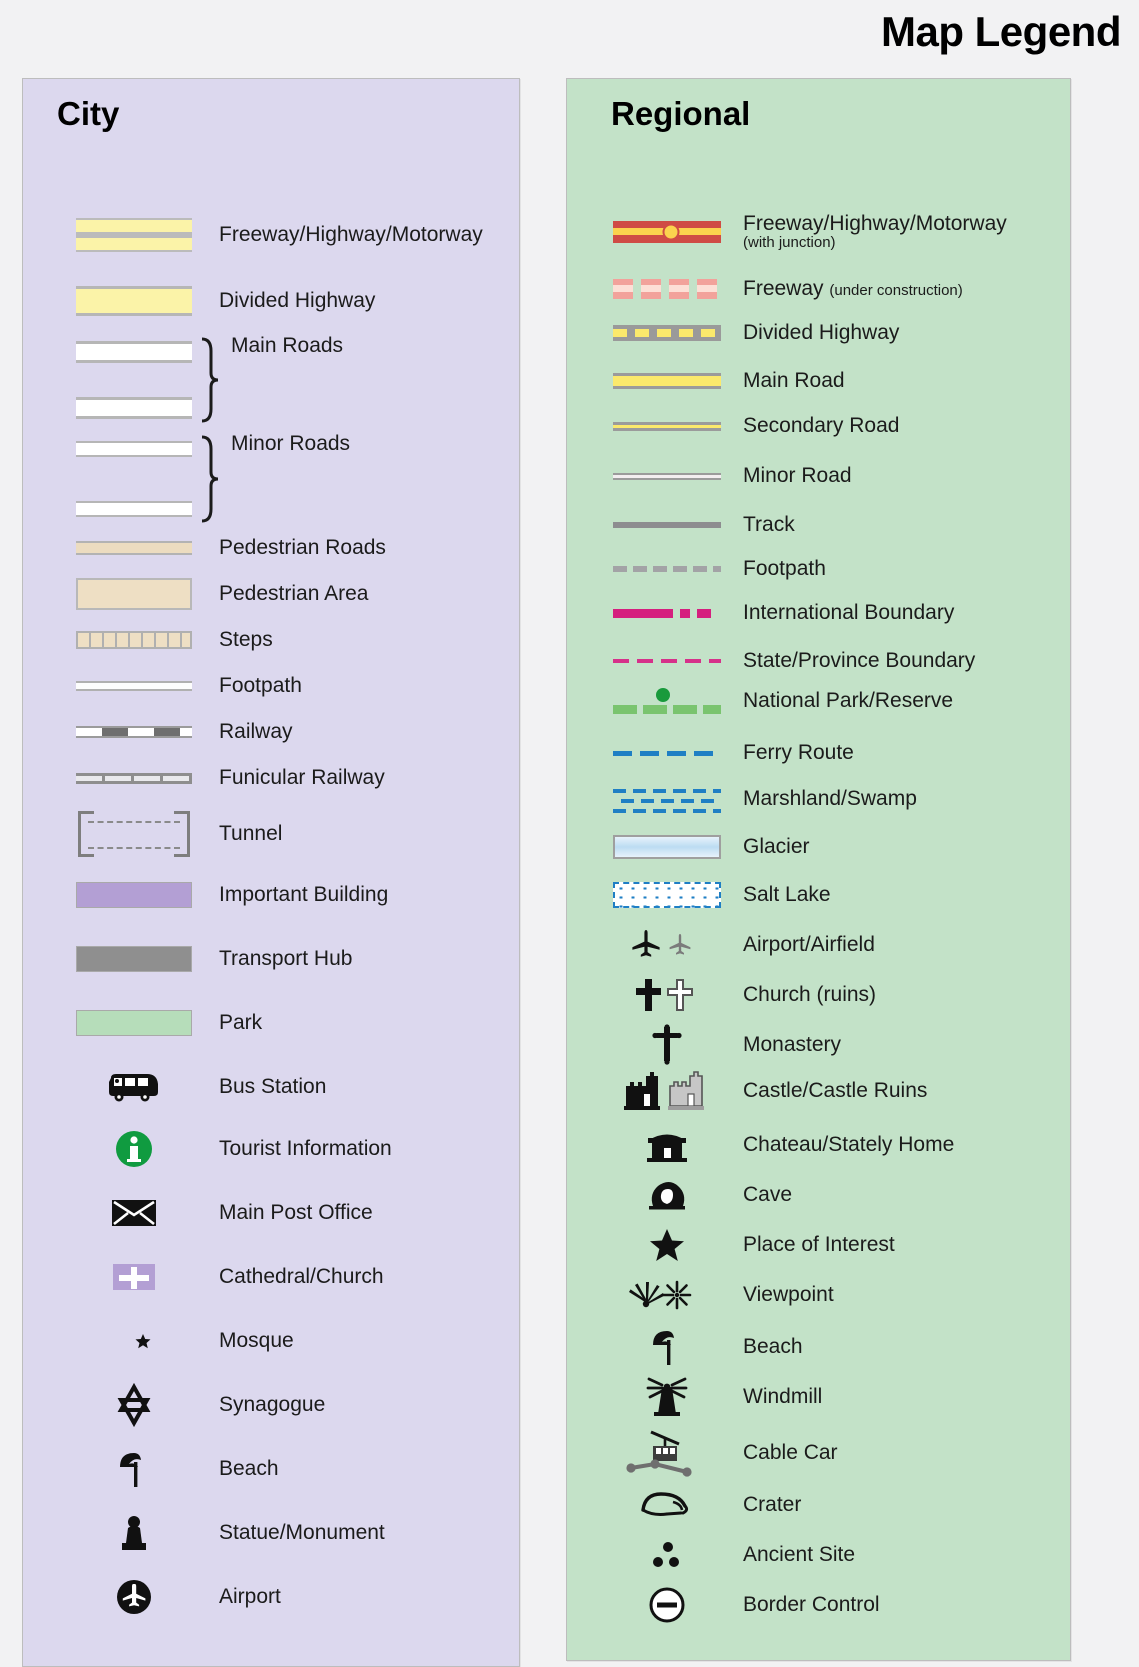 This screenshot has width=1139, height=1667. Describe the element at coordinates (667, 701) in the screenshot. I see `national-park-swatch` at that location.